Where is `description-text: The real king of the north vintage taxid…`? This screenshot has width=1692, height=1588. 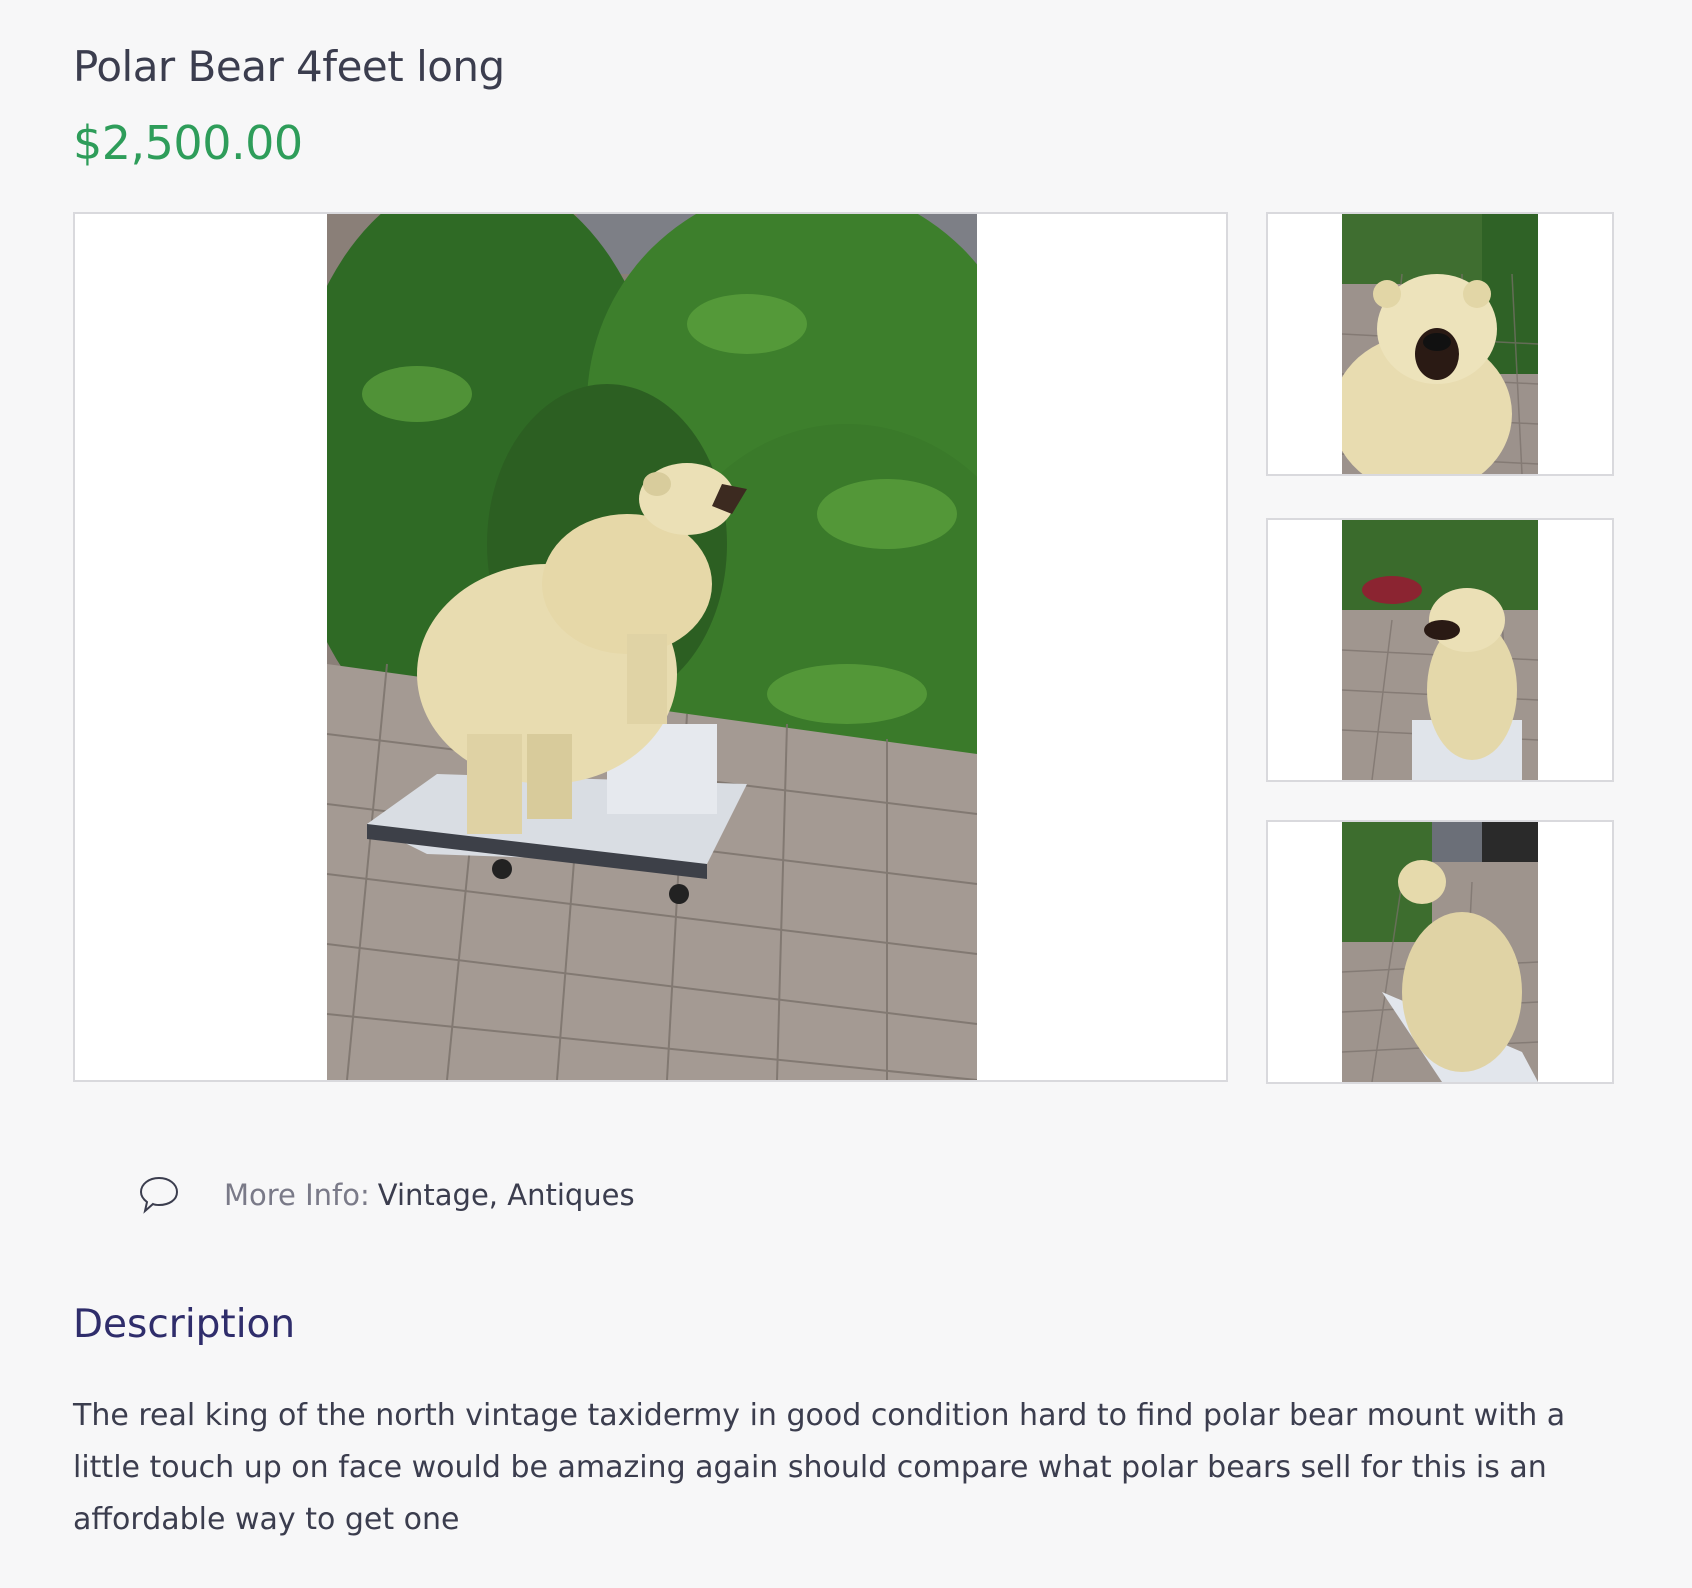
description-text: The real king of the north vintage taxid… is located at coordinates (819, 1467).